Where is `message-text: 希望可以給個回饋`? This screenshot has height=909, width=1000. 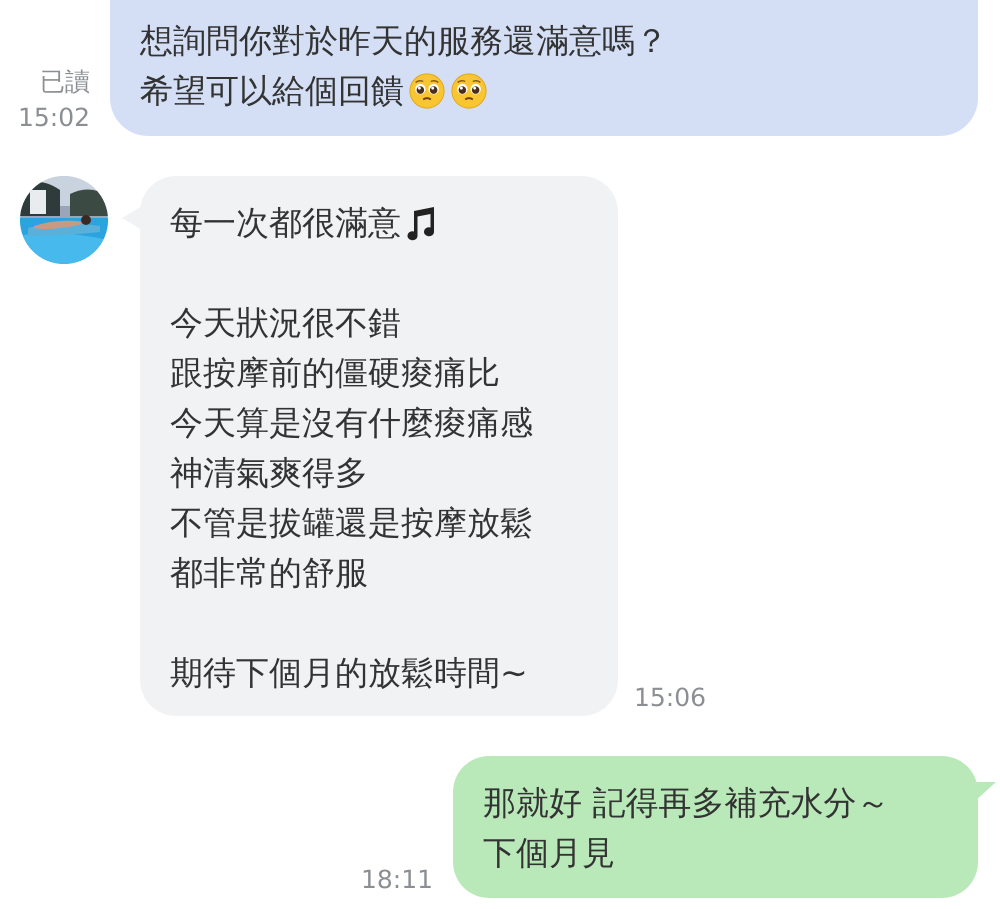
message-text: 希望可以給個回饋 is located at coordinates (272, 91).